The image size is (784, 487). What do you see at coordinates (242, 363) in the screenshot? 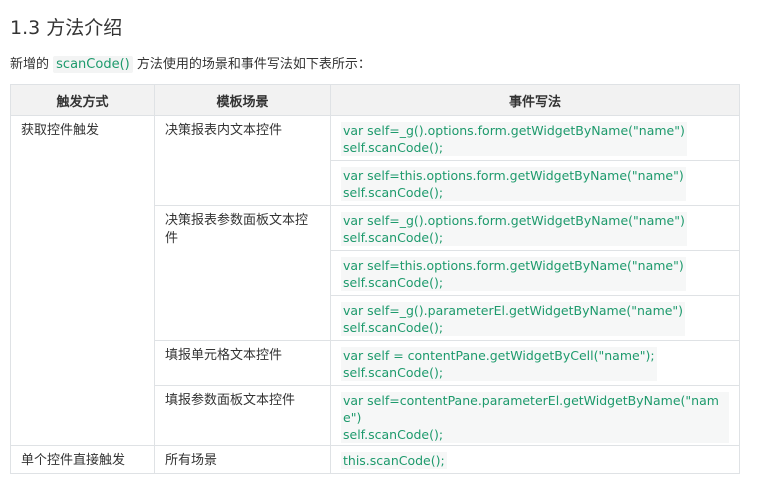
I see `scene-cell: 填报单元格文本控件` at bounding box center [242, 363].